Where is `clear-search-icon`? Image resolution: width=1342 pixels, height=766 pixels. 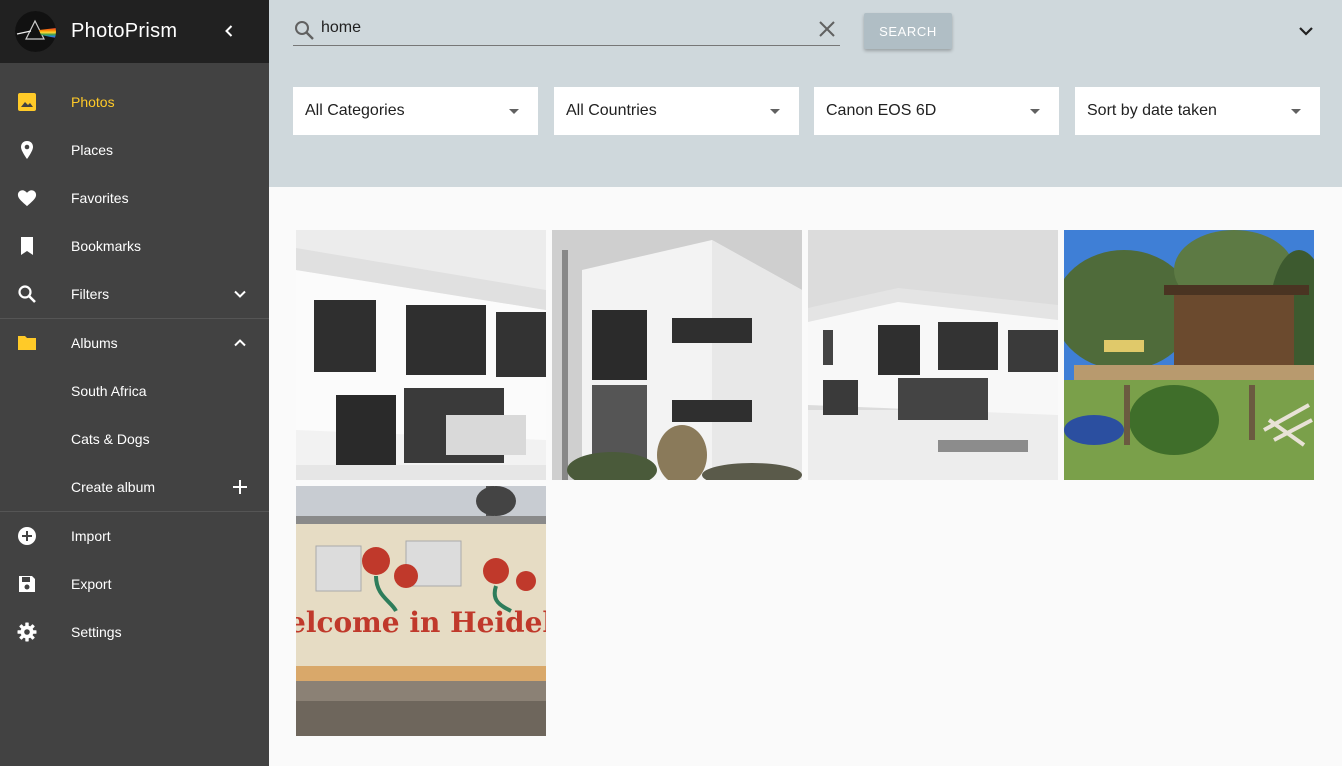 clear-search-icon is located at coordinates (827, 29).